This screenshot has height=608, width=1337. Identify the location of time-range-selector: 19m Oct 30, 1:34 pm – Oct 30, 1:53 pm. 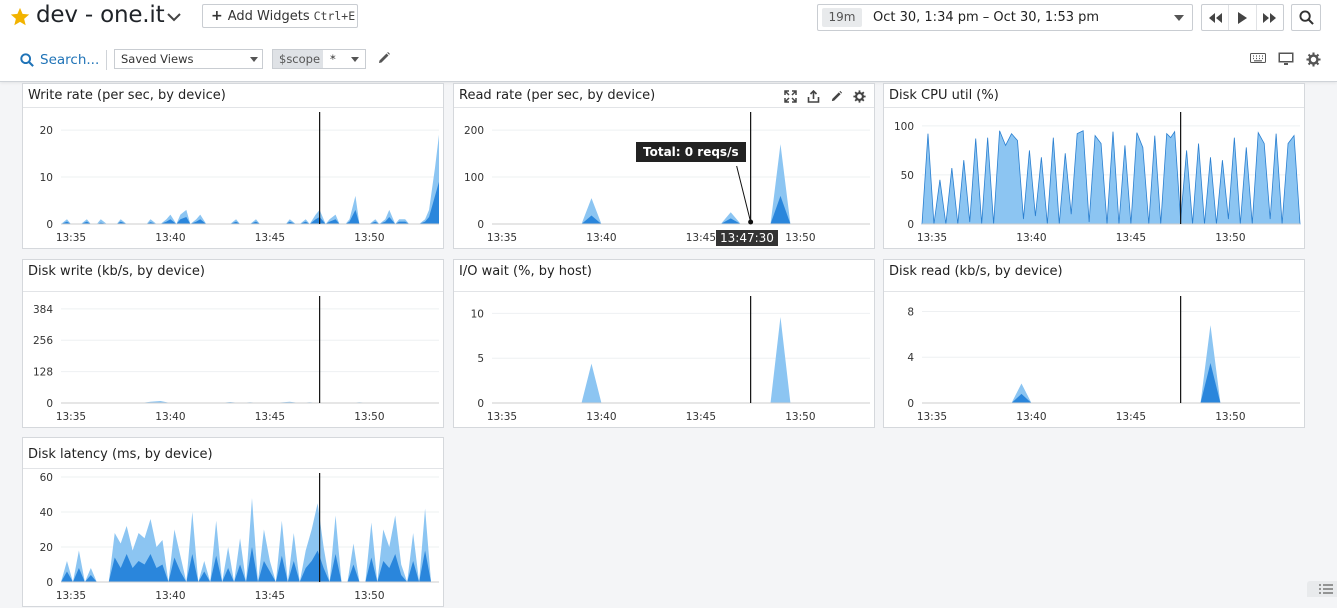
(1005, 17).